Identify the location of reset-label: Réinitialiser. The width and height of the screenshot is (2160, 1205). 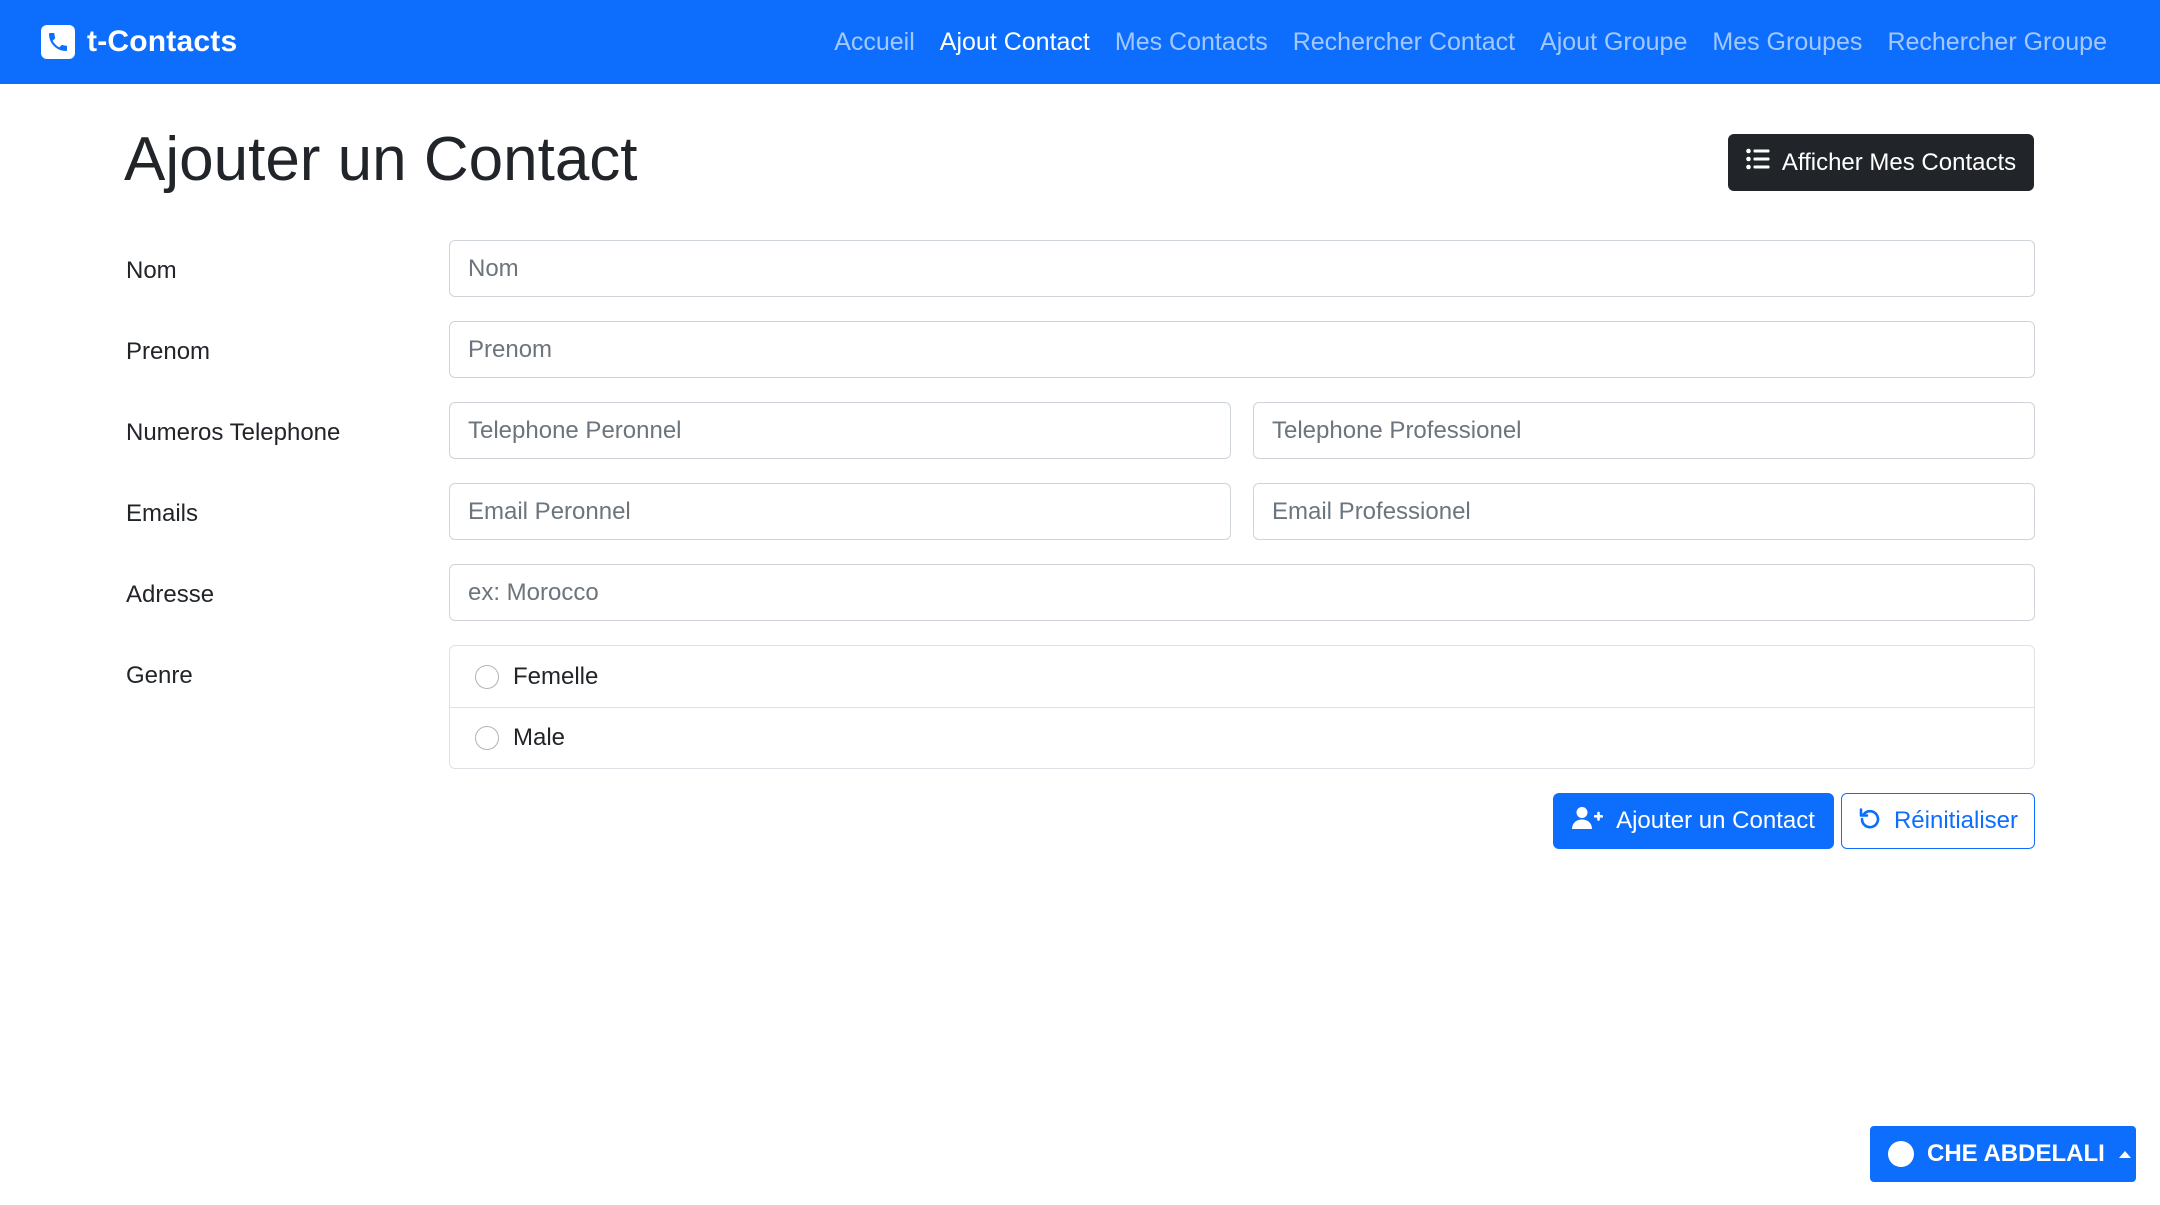
(1956, 820).